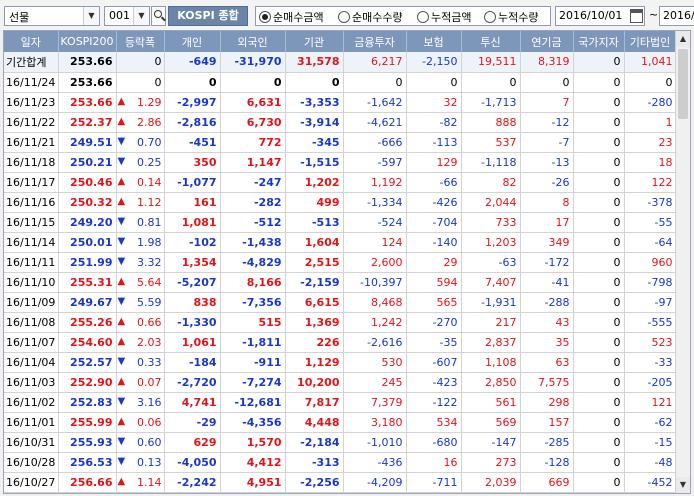 The image size is (694, 496). What do you see at coordinates (314, 382) in the screenshot?
I see `value-cell: 10,200` at bounding box center [314, 382].